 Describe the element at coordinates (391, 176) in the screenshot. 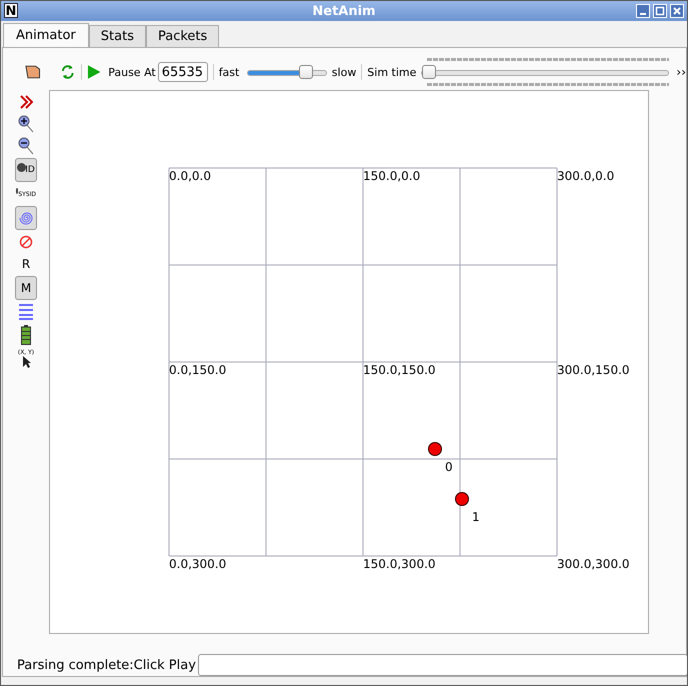

I see `grid-coordinate-label: 150.0,0.0` at that location.